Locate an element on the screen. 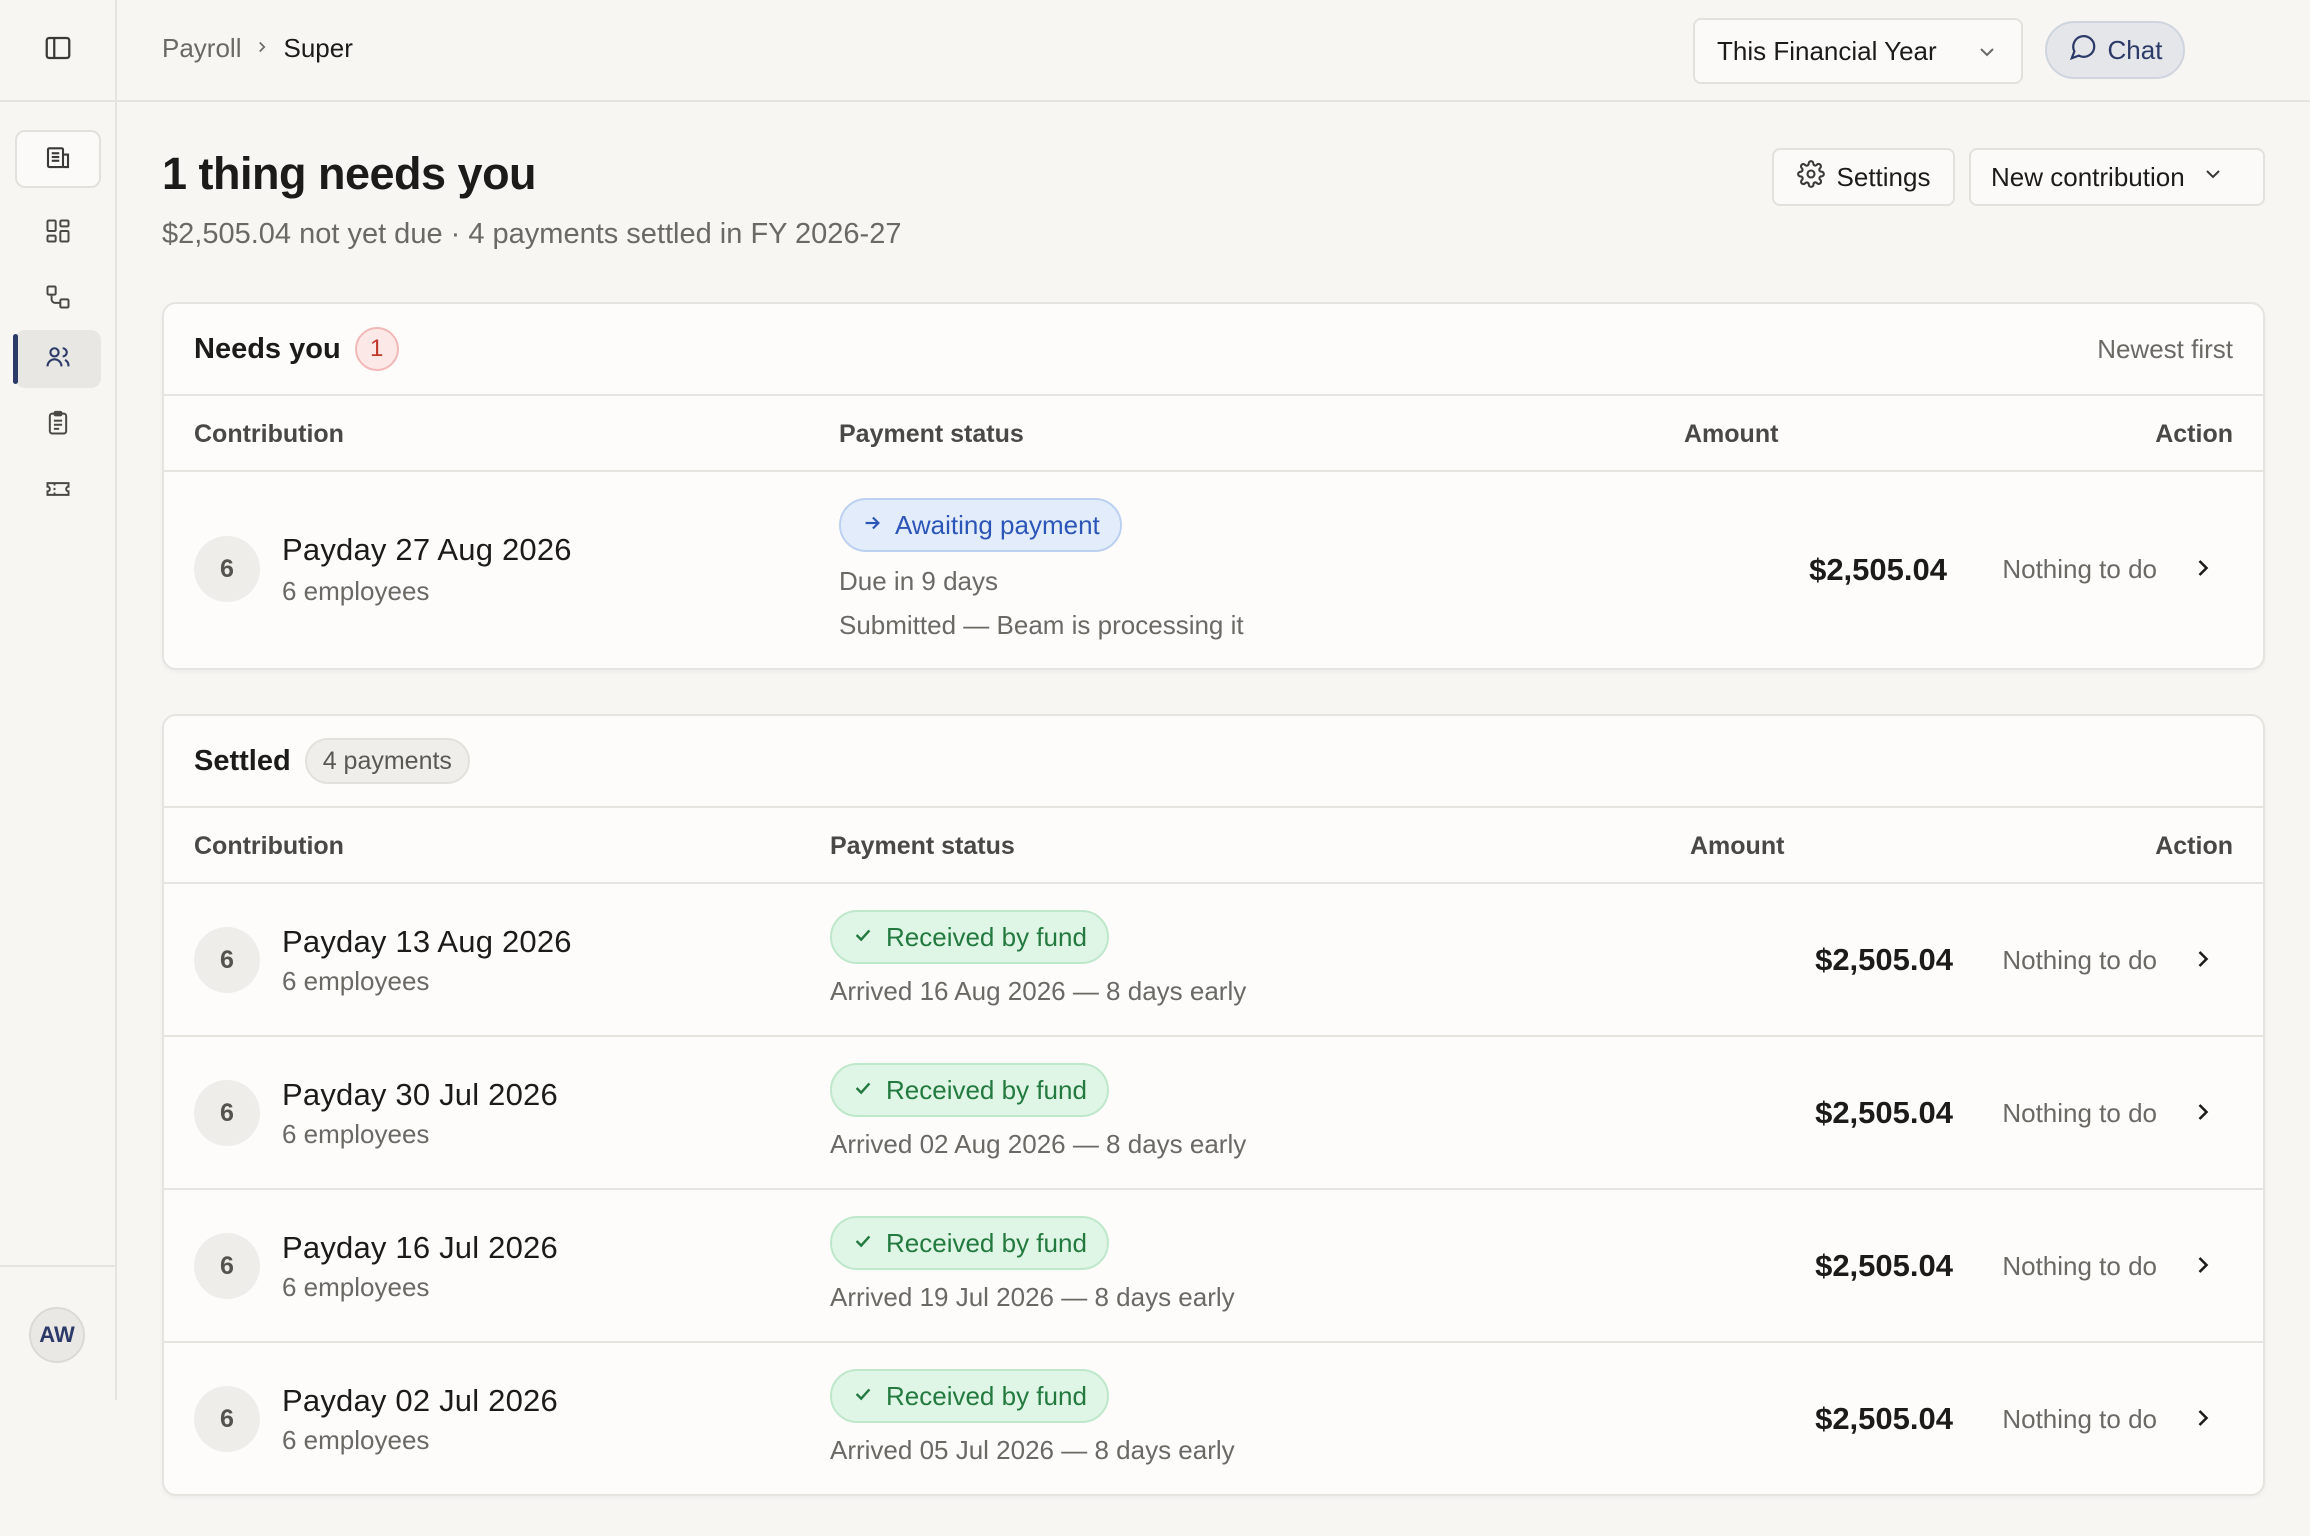  breadcrumb-parent: Payroll is located at coordinates (201, 48).